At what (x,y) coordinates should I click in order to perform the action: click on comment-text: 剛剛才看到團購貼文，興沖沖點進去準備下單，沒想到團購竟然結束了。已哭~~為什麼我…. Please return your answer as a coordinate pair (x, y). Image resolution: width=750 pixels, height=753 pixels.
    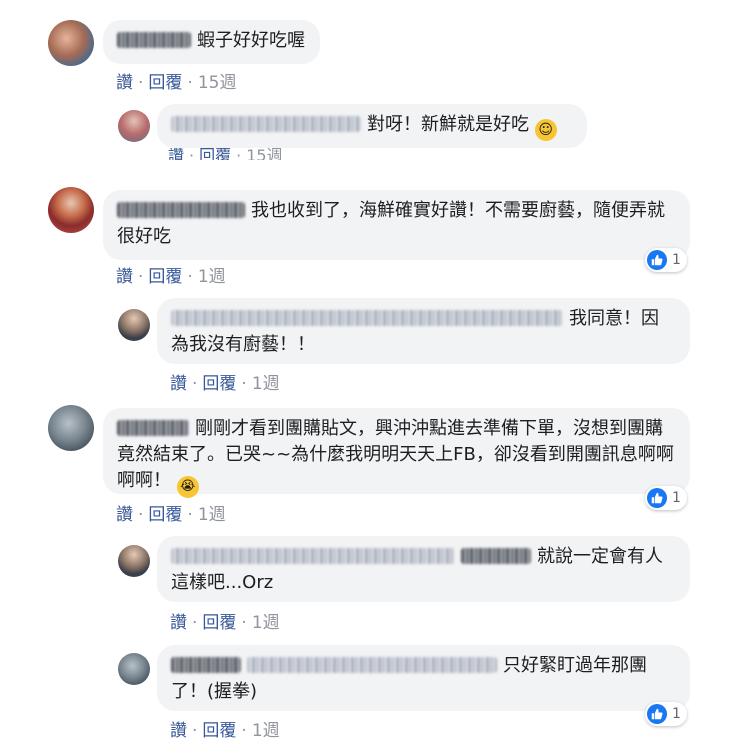
    Looking at the image, I should click on (395, 454).